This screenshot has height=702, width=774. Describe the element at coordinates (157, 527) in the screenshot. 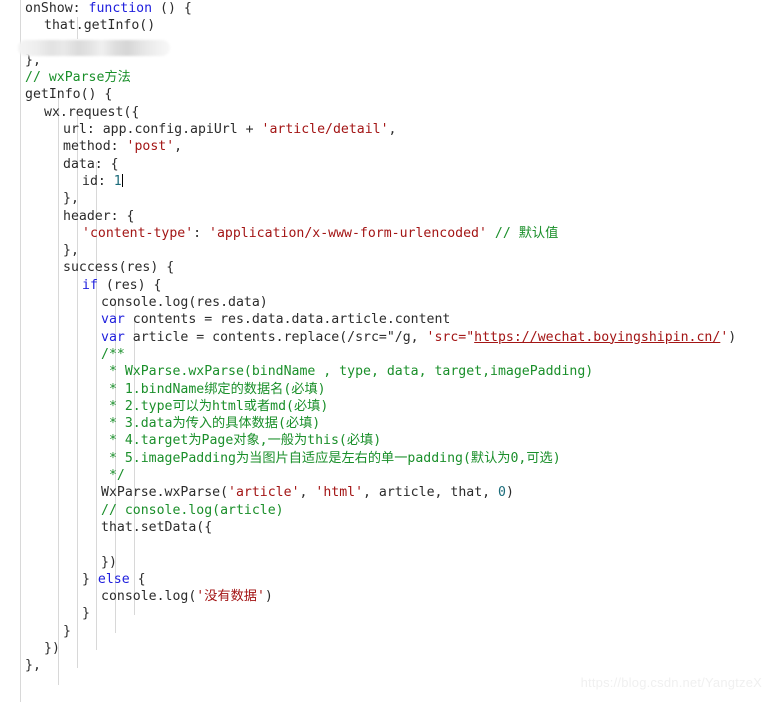

I see `code-token-plain: that.setData({` at that location.